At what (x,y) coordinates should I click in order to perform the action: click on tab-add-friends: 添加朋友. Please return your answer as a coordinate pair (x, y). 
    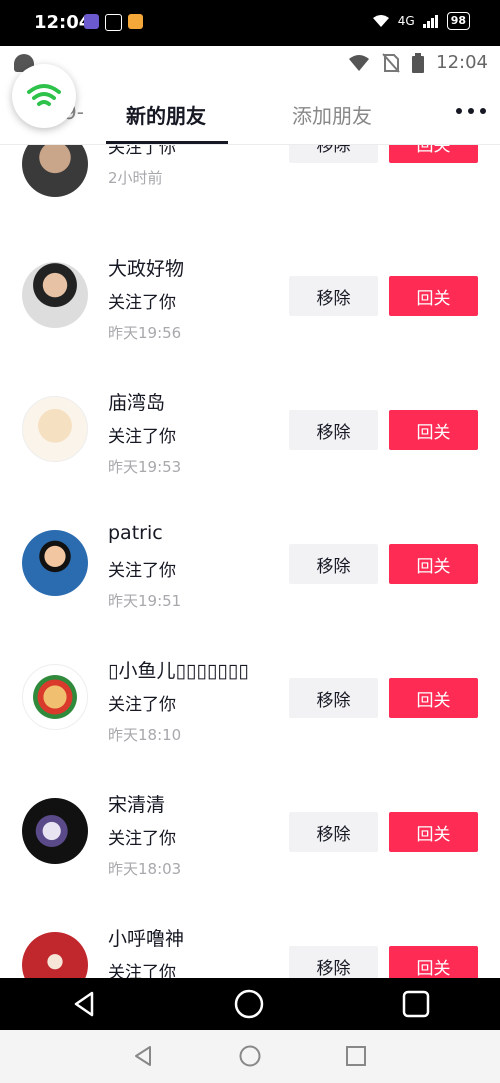
    Looking at the image, I should click on (332, 114).